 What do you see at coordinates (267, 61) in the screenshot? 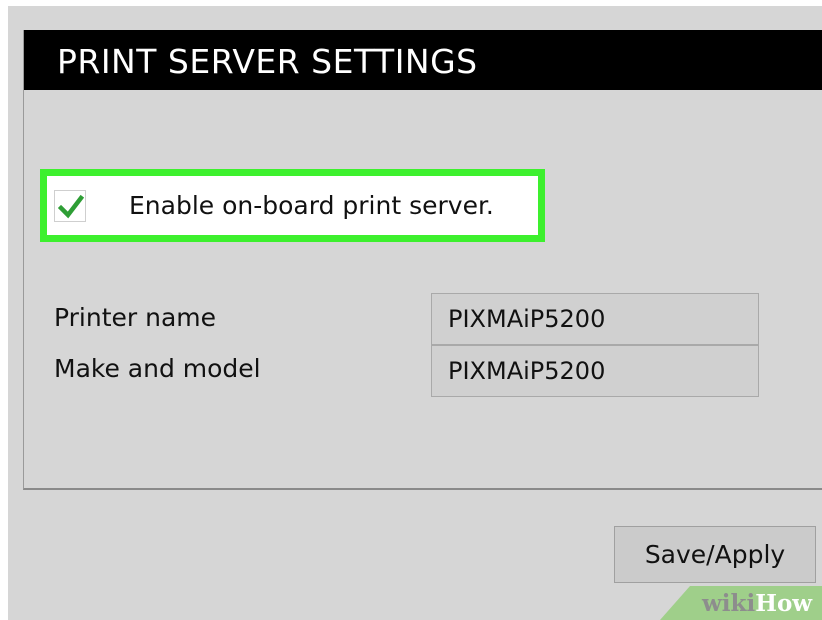
I see `page-title: PRINT SERVER SETTINGS` at bounding box center [267, 61].